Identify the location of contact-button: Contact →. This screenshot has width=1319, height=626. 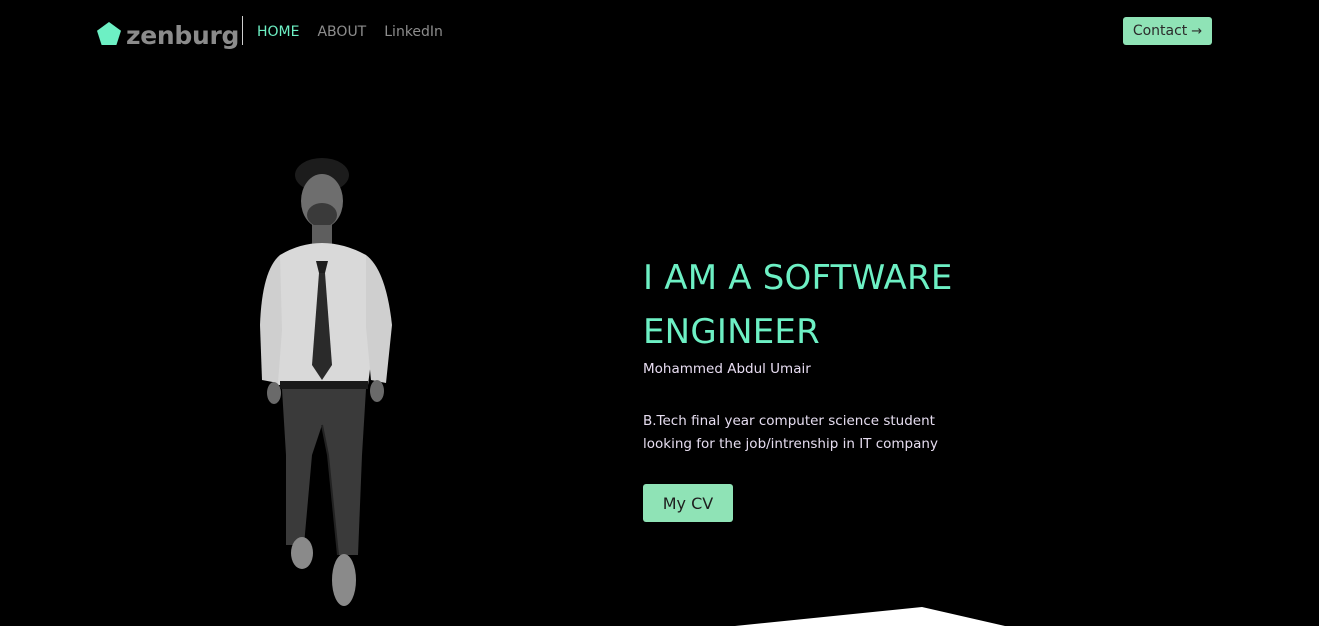
(1167, 31).